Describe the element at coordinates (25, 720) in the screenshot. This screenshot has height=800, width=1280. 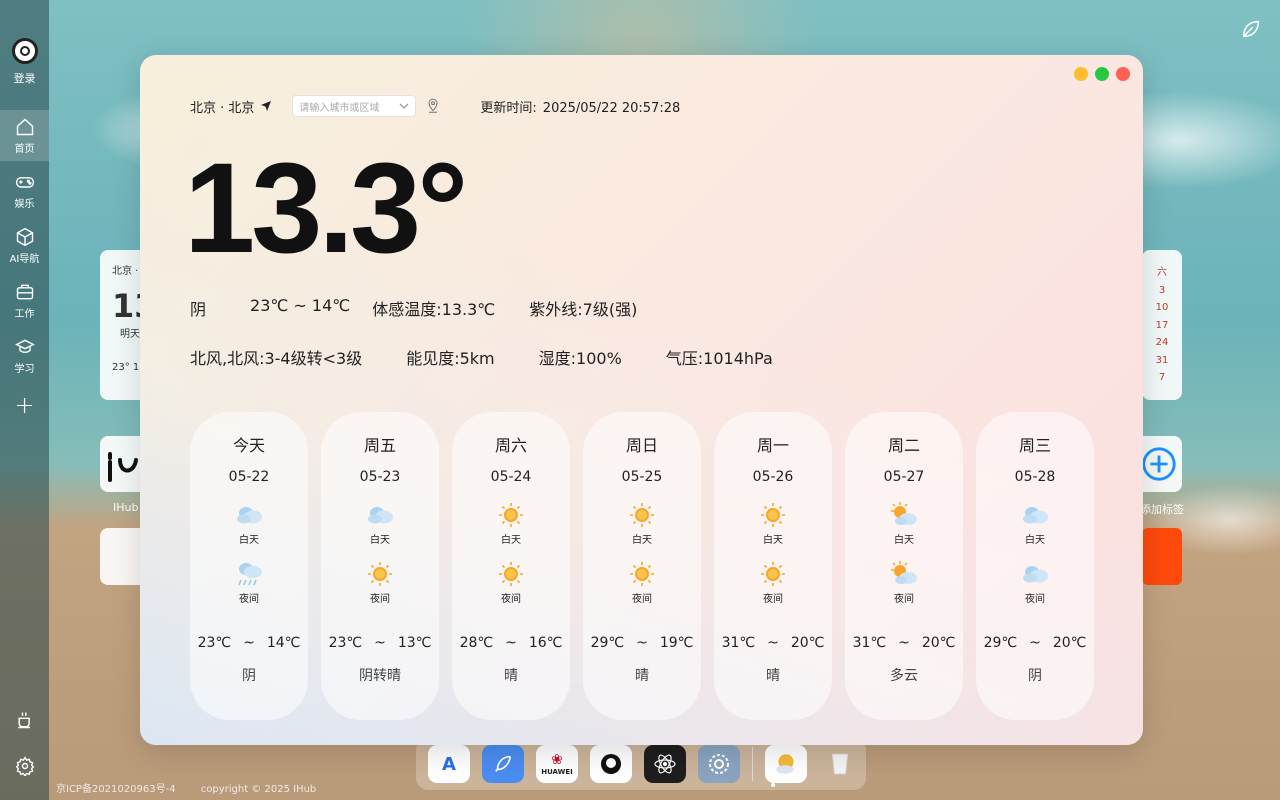
I see `coffee-icon` at that location.